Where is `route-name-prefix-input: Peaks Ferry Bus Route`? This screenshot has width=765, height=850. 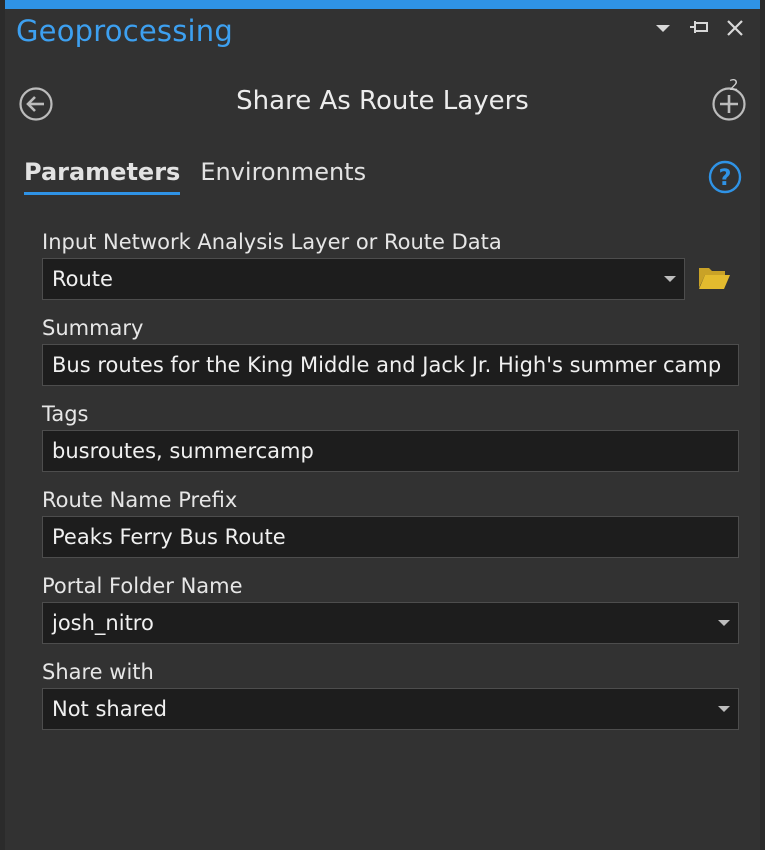 route-name-prefix-input: Peaks Ferry Bus Route is located at coordinates (390, 537).